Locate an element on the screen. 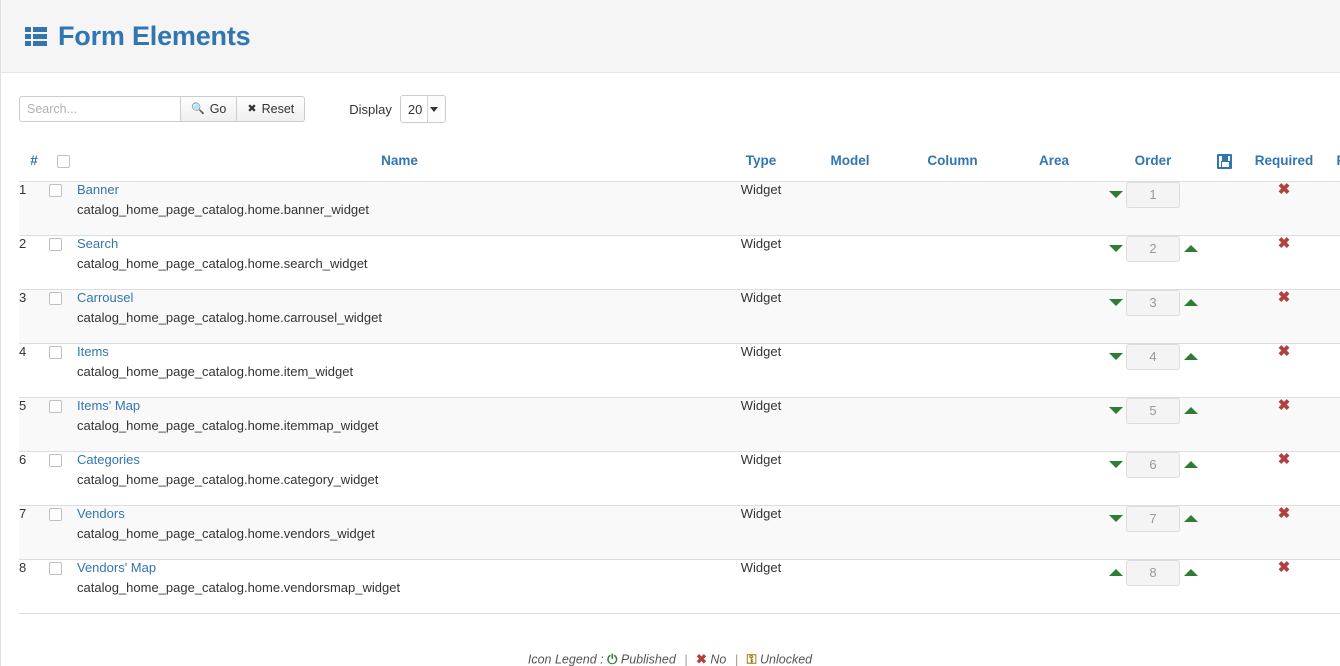 The height and width of the screenshot is (666, 1340). page-header: Form Elements is located at coordinates (670, 36).